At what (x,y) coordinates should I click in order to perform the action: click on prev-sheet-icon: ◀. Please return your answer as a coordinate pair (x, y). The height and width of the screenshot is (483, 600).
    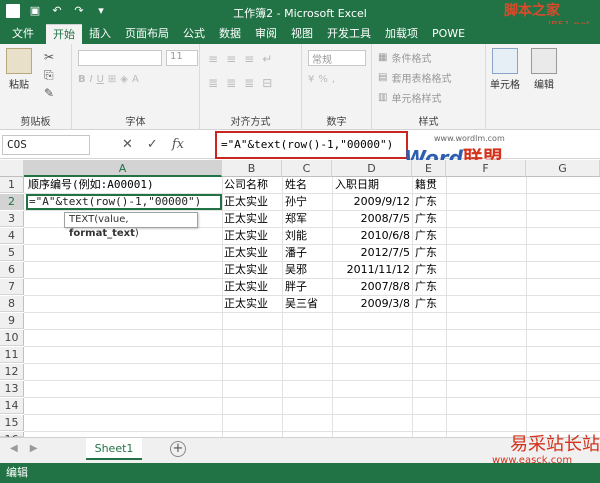
    Looking at the image, I should click on (14, 448).